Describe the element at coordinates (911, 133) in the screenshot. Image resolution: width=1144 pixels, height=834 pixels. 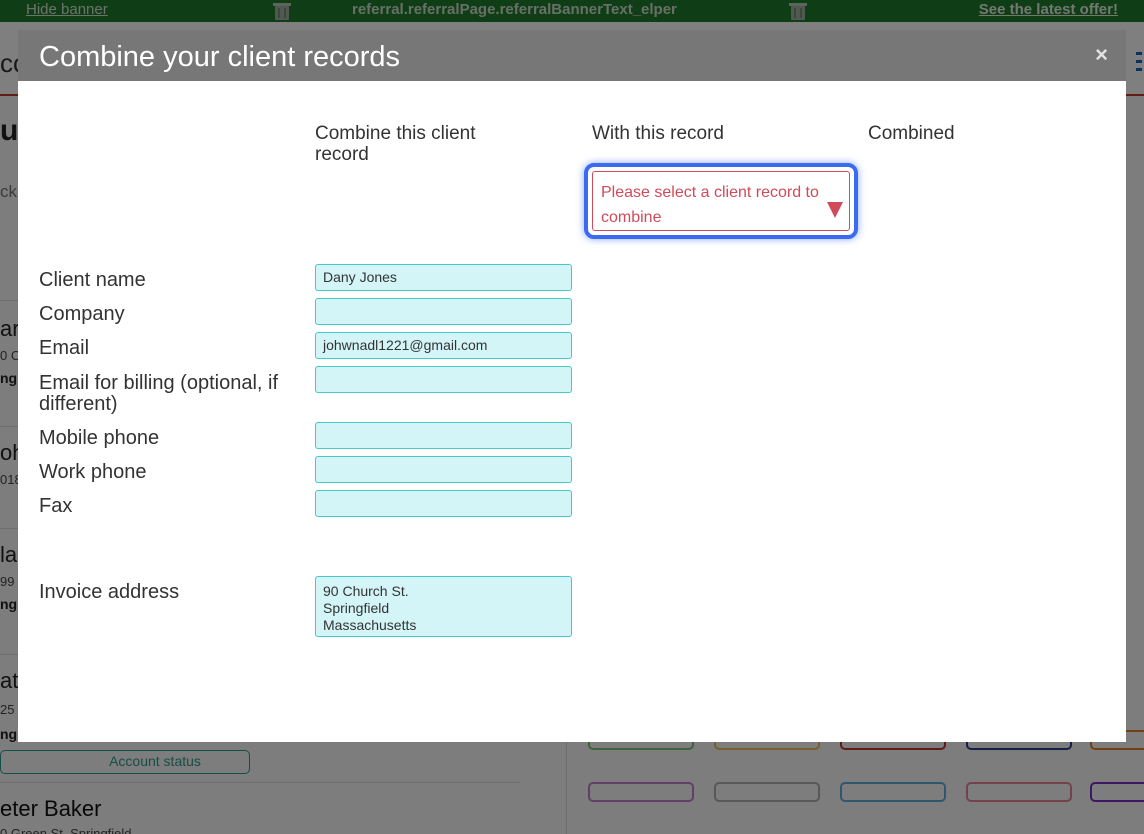
I see `combined-column-heading: Combined` at that location.